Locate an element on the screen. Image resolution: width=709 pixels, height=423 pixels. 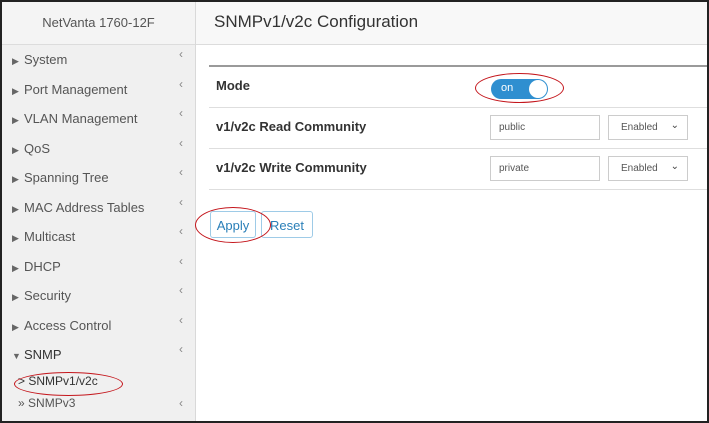
sidebar-item-snmp: ▼ SNMP ‹ is located at coordinates (98, 355).